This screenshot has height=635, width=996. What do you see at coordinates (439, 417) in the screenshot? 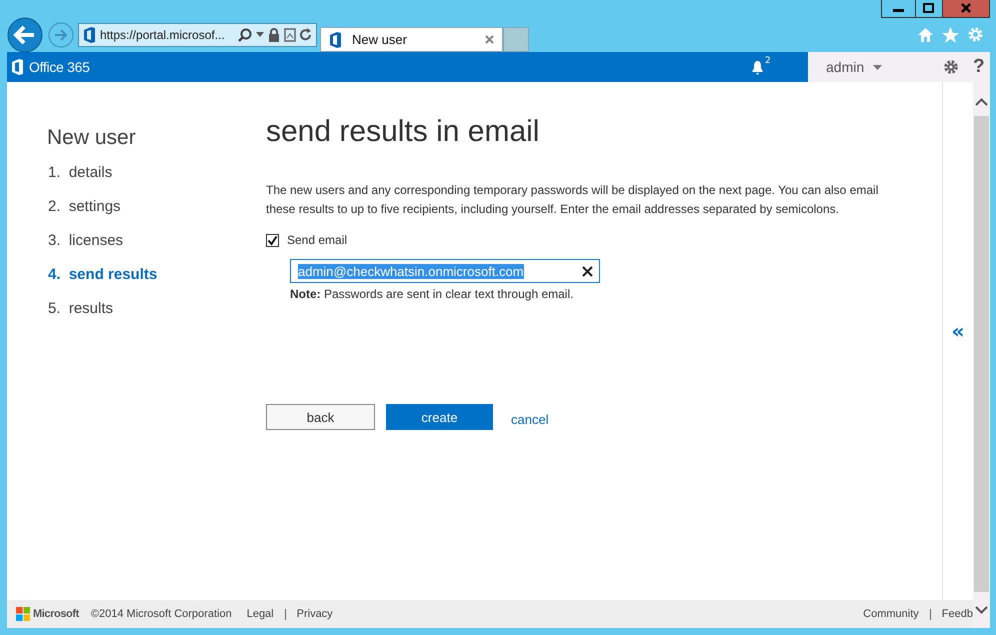
I see `create-button: create` at bounding box center [439, 417].